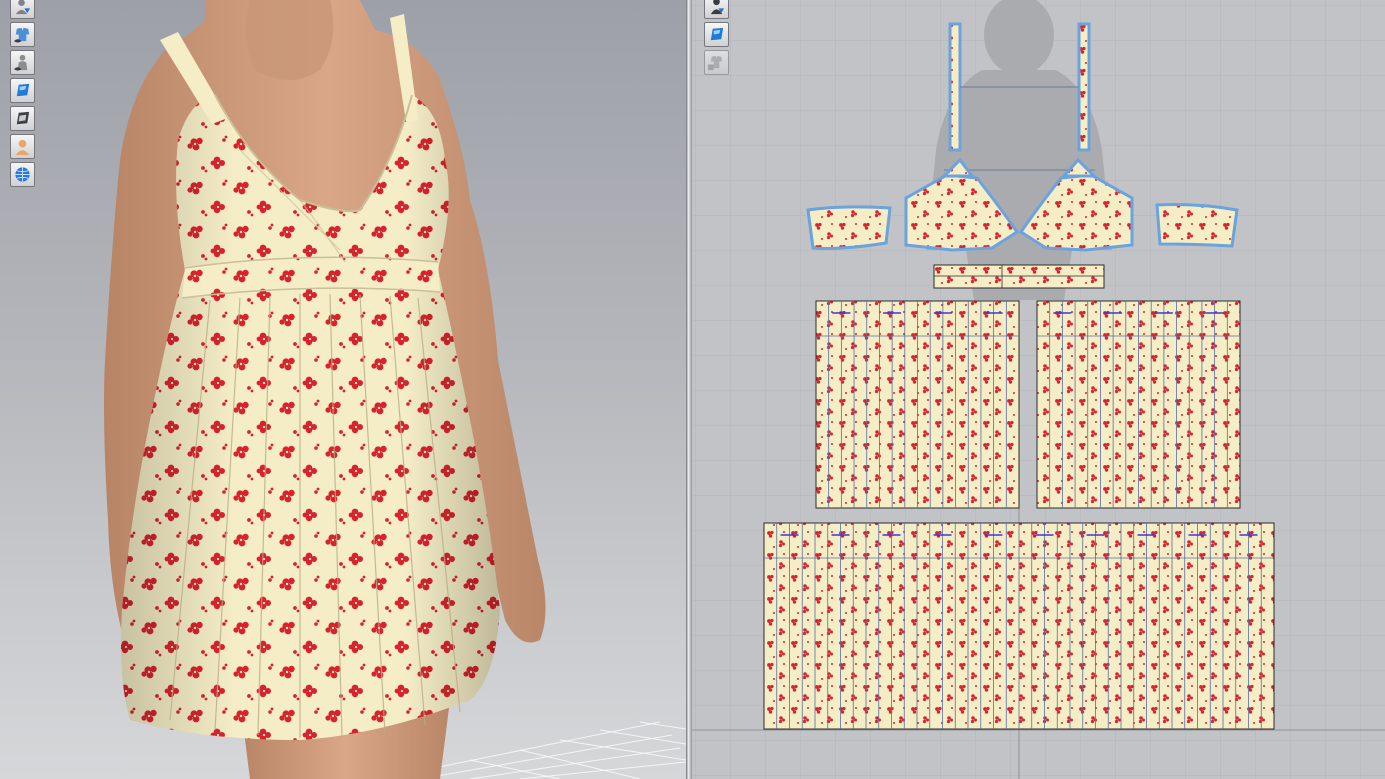  I want to click on environment-globe-button, so click(22, 174).